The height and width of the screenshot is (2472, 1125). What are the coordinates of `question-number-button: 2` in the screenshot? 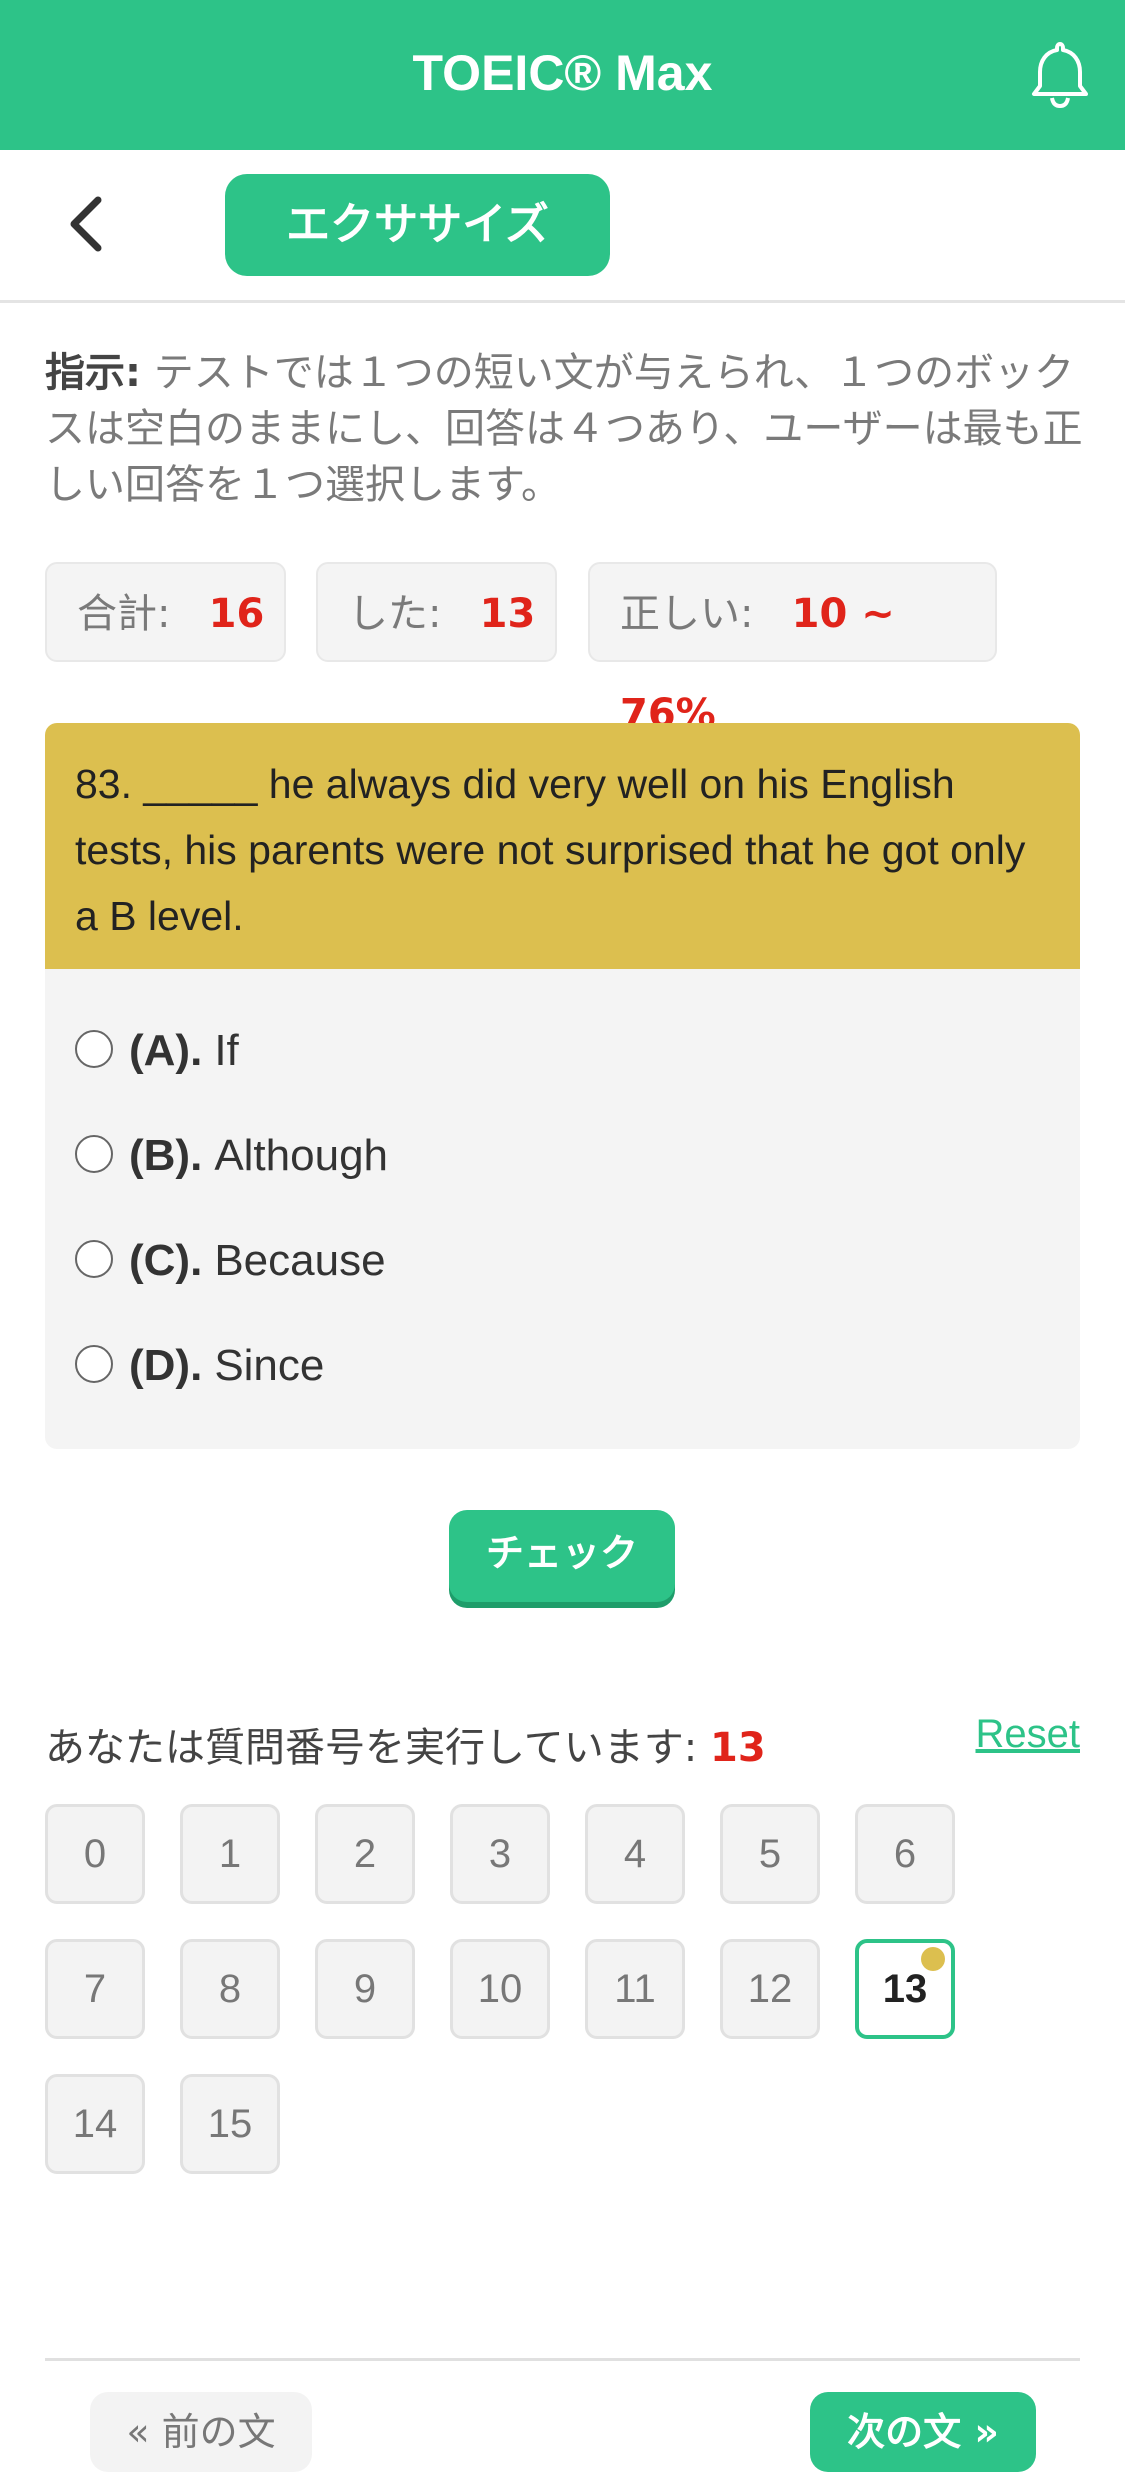 It's located at (365, 1854).